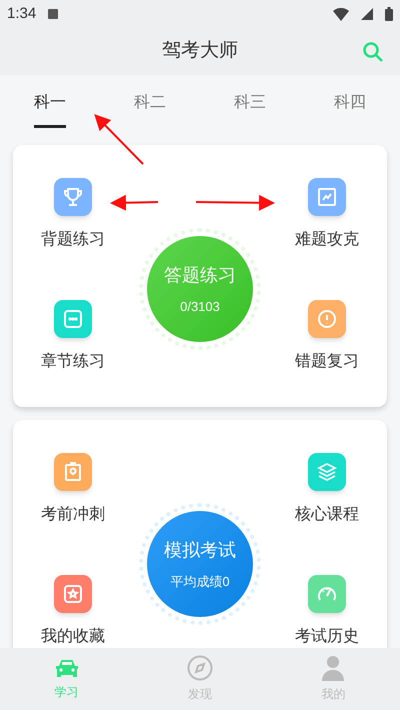  Describe the element at coordinates (73, 637) in the screenshot. I see `feature-label: 我的收藏` at that location.